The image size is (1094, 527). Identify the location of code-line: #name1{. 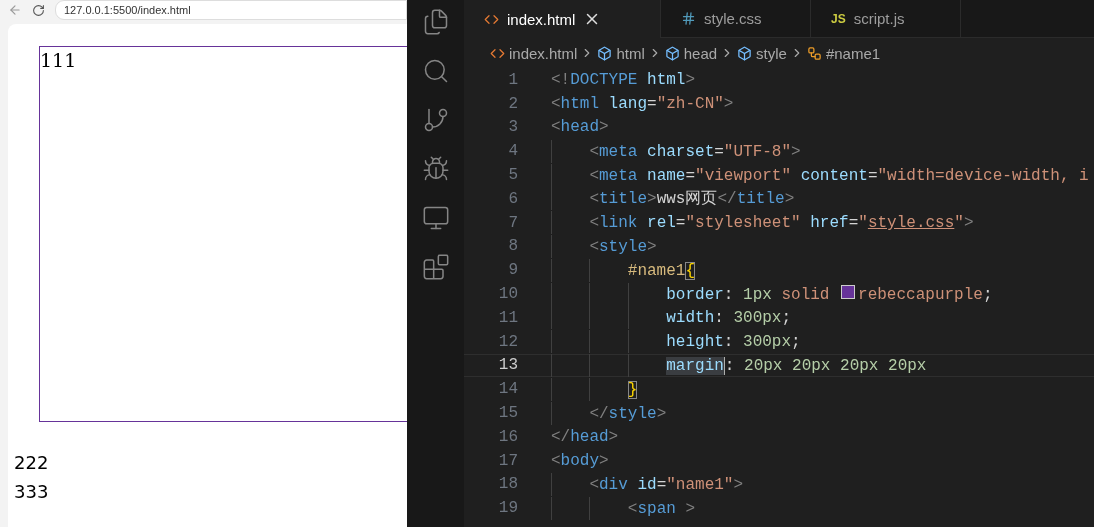
(623, 270).